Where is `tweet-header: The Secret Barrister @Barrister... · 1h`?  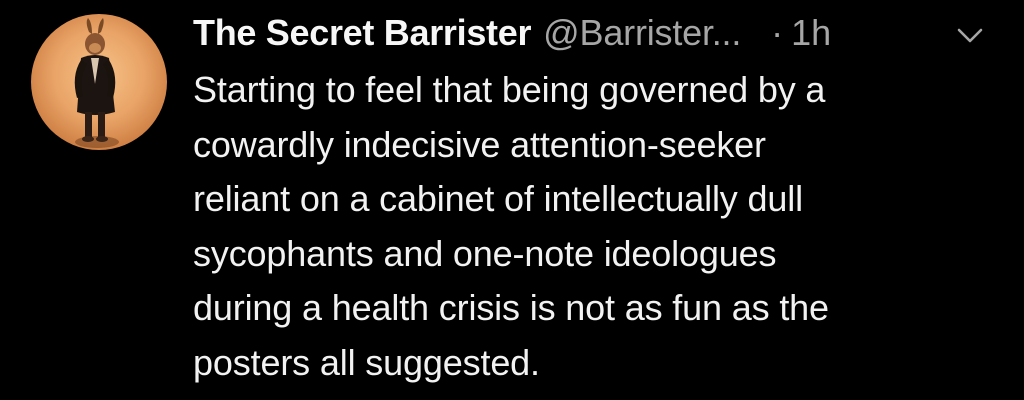 tweet-header: The Secret Barrister @Barrister... · 1h is located at coordinates (512, 33).